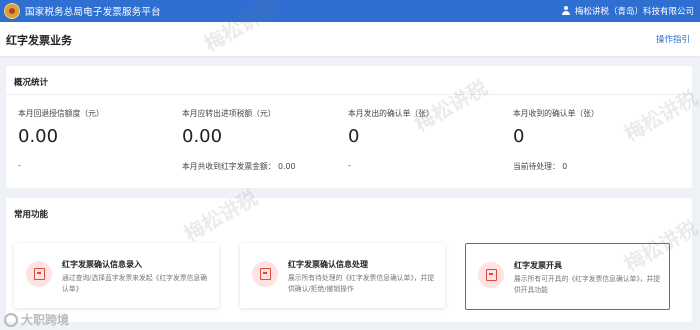 The image size is (700, 330). Describe the element at coordinates (102, 264) in the screenshot. I see `function-name: 红字发票确认信息录入` at that location.